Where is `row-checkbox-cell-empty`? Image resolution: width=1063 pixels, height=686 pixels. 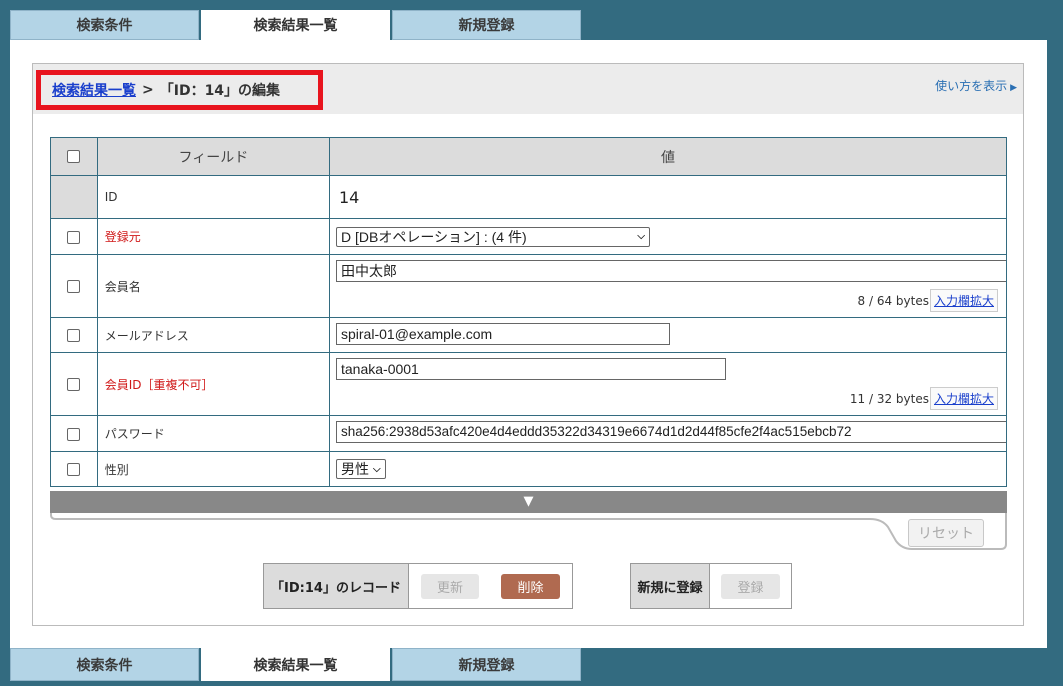 row-checkbox-cell-empty is located at coordinates (74, 197).